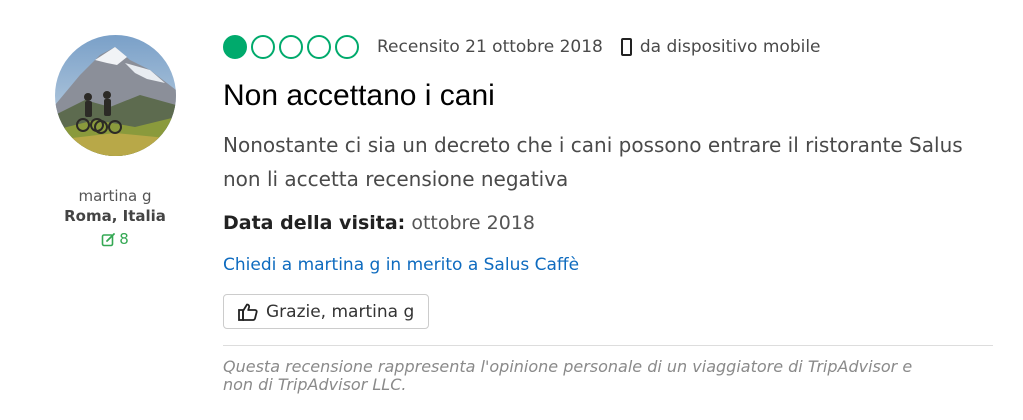 The image size is (1023, 420). I want to click on thumbs-up-icon, so click(248, 312).